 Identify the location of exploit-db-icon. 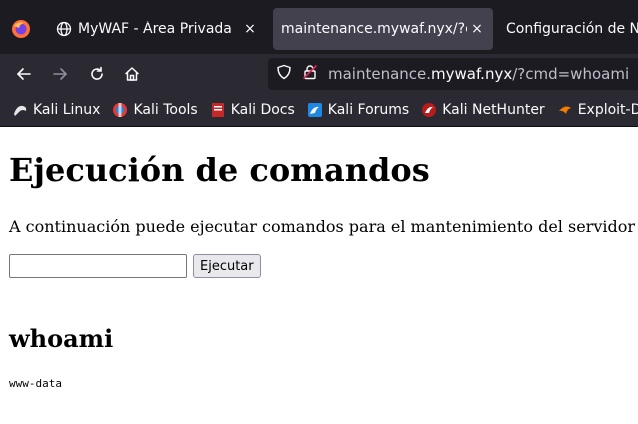
(565, 110).